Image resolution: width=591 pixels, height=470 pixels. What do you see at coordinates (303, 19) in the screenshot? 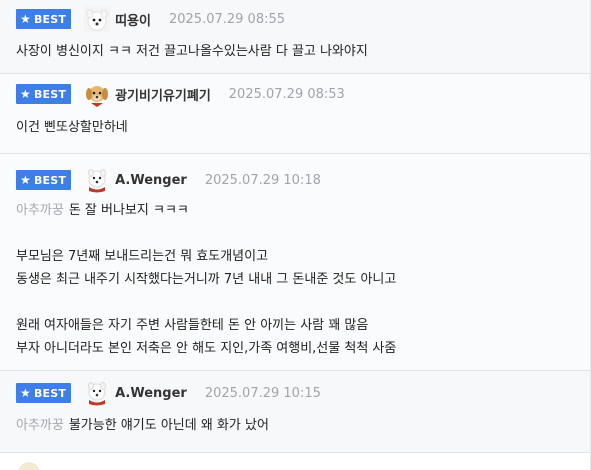
I see `comment-header: ★ BEST 띠용이 2025.07.29 08:55` at bounding box center [303, 19].